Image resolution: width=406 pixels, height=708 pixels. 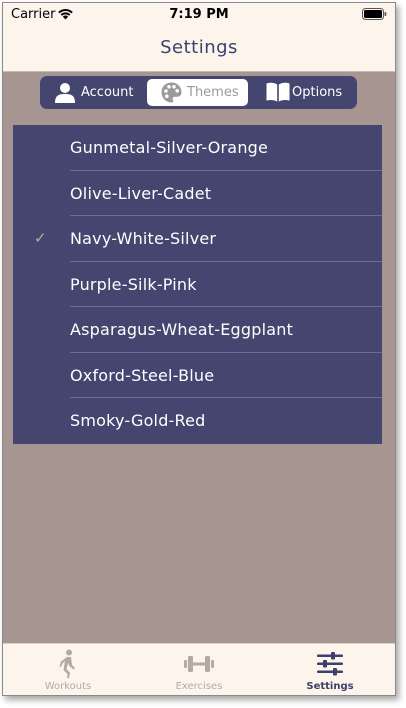 I want to click on theme-label: Asparagus-Wheat-Eggplant, so click(x=182, y=329).